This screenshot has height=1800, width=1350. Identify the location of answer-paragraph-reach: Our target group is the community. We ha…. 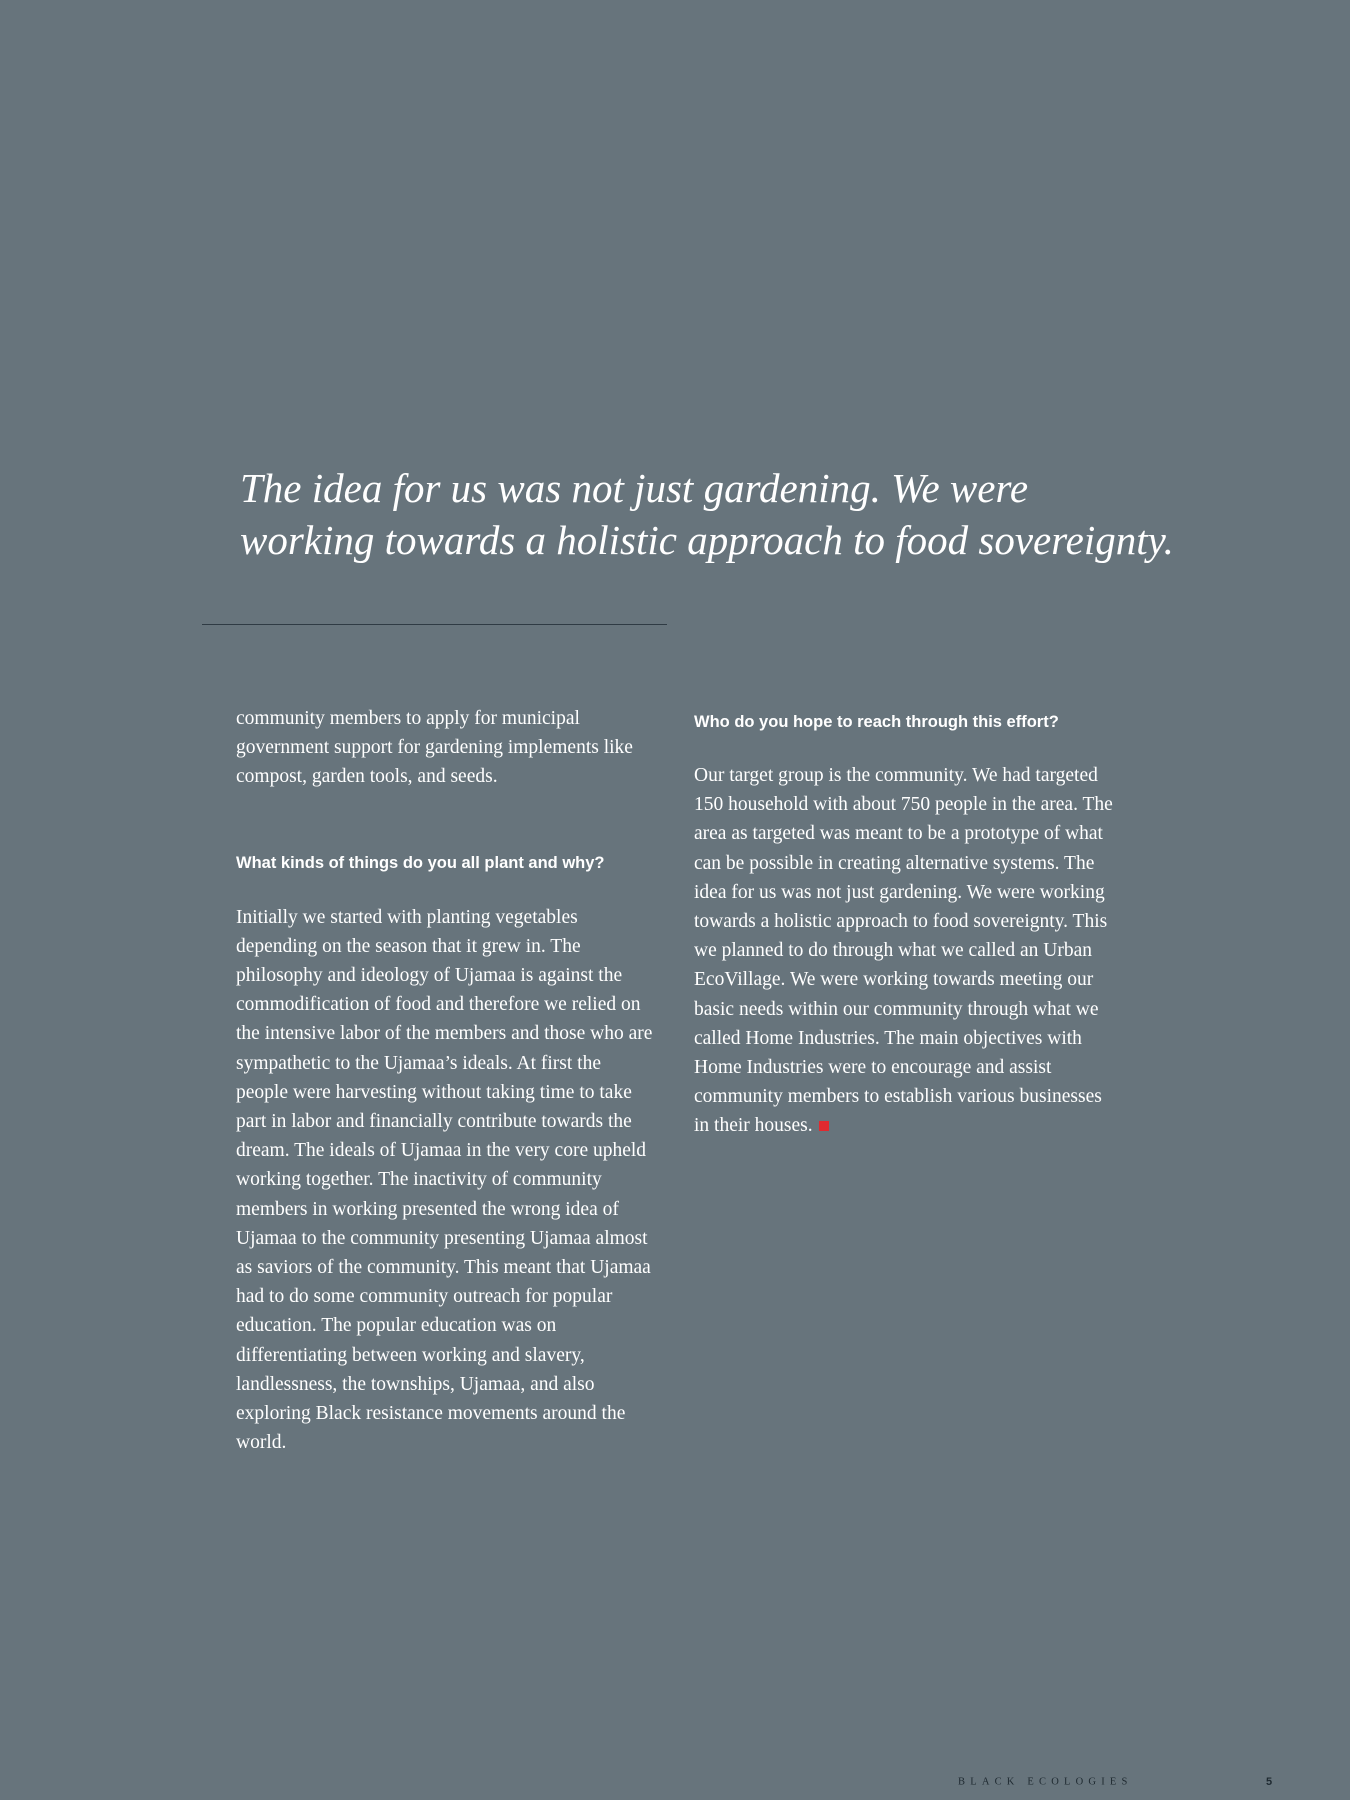
(904, 951).